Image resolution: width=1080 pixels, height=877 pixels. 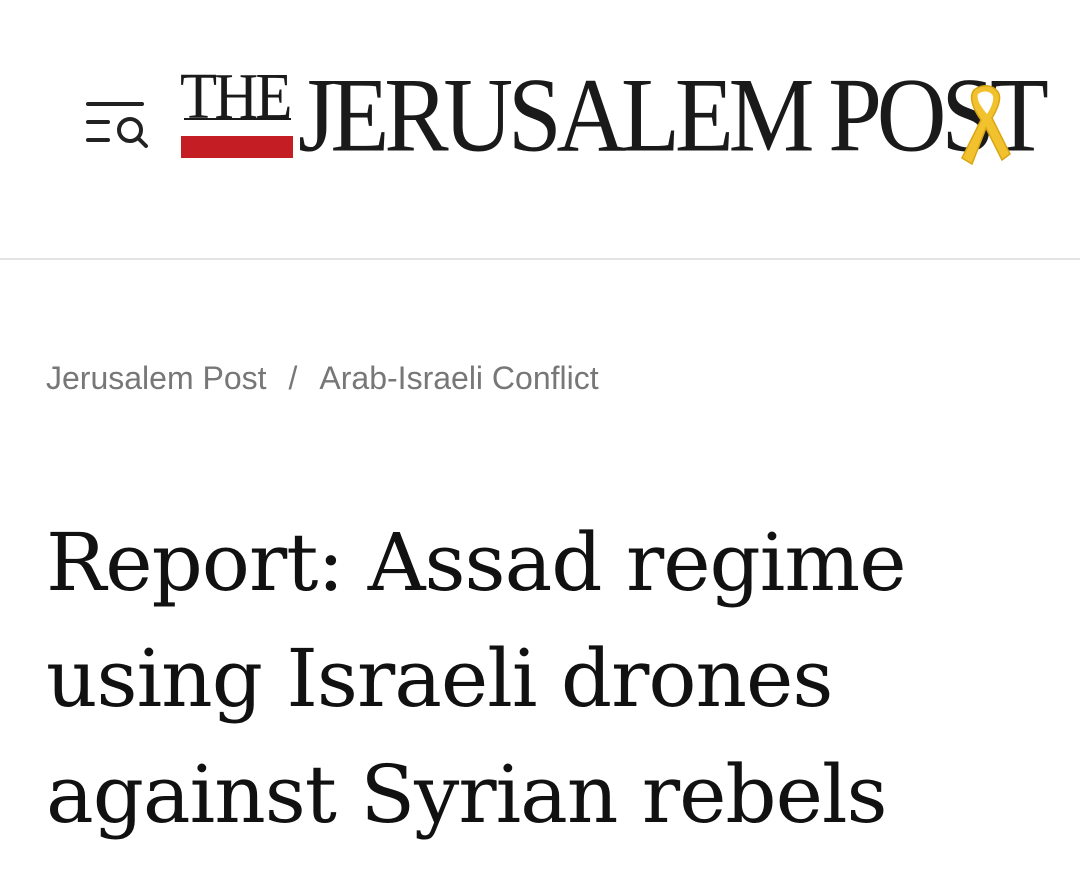 I want to click on logo-name-text: JERUSALEM POST, so click(x=673, y=115).